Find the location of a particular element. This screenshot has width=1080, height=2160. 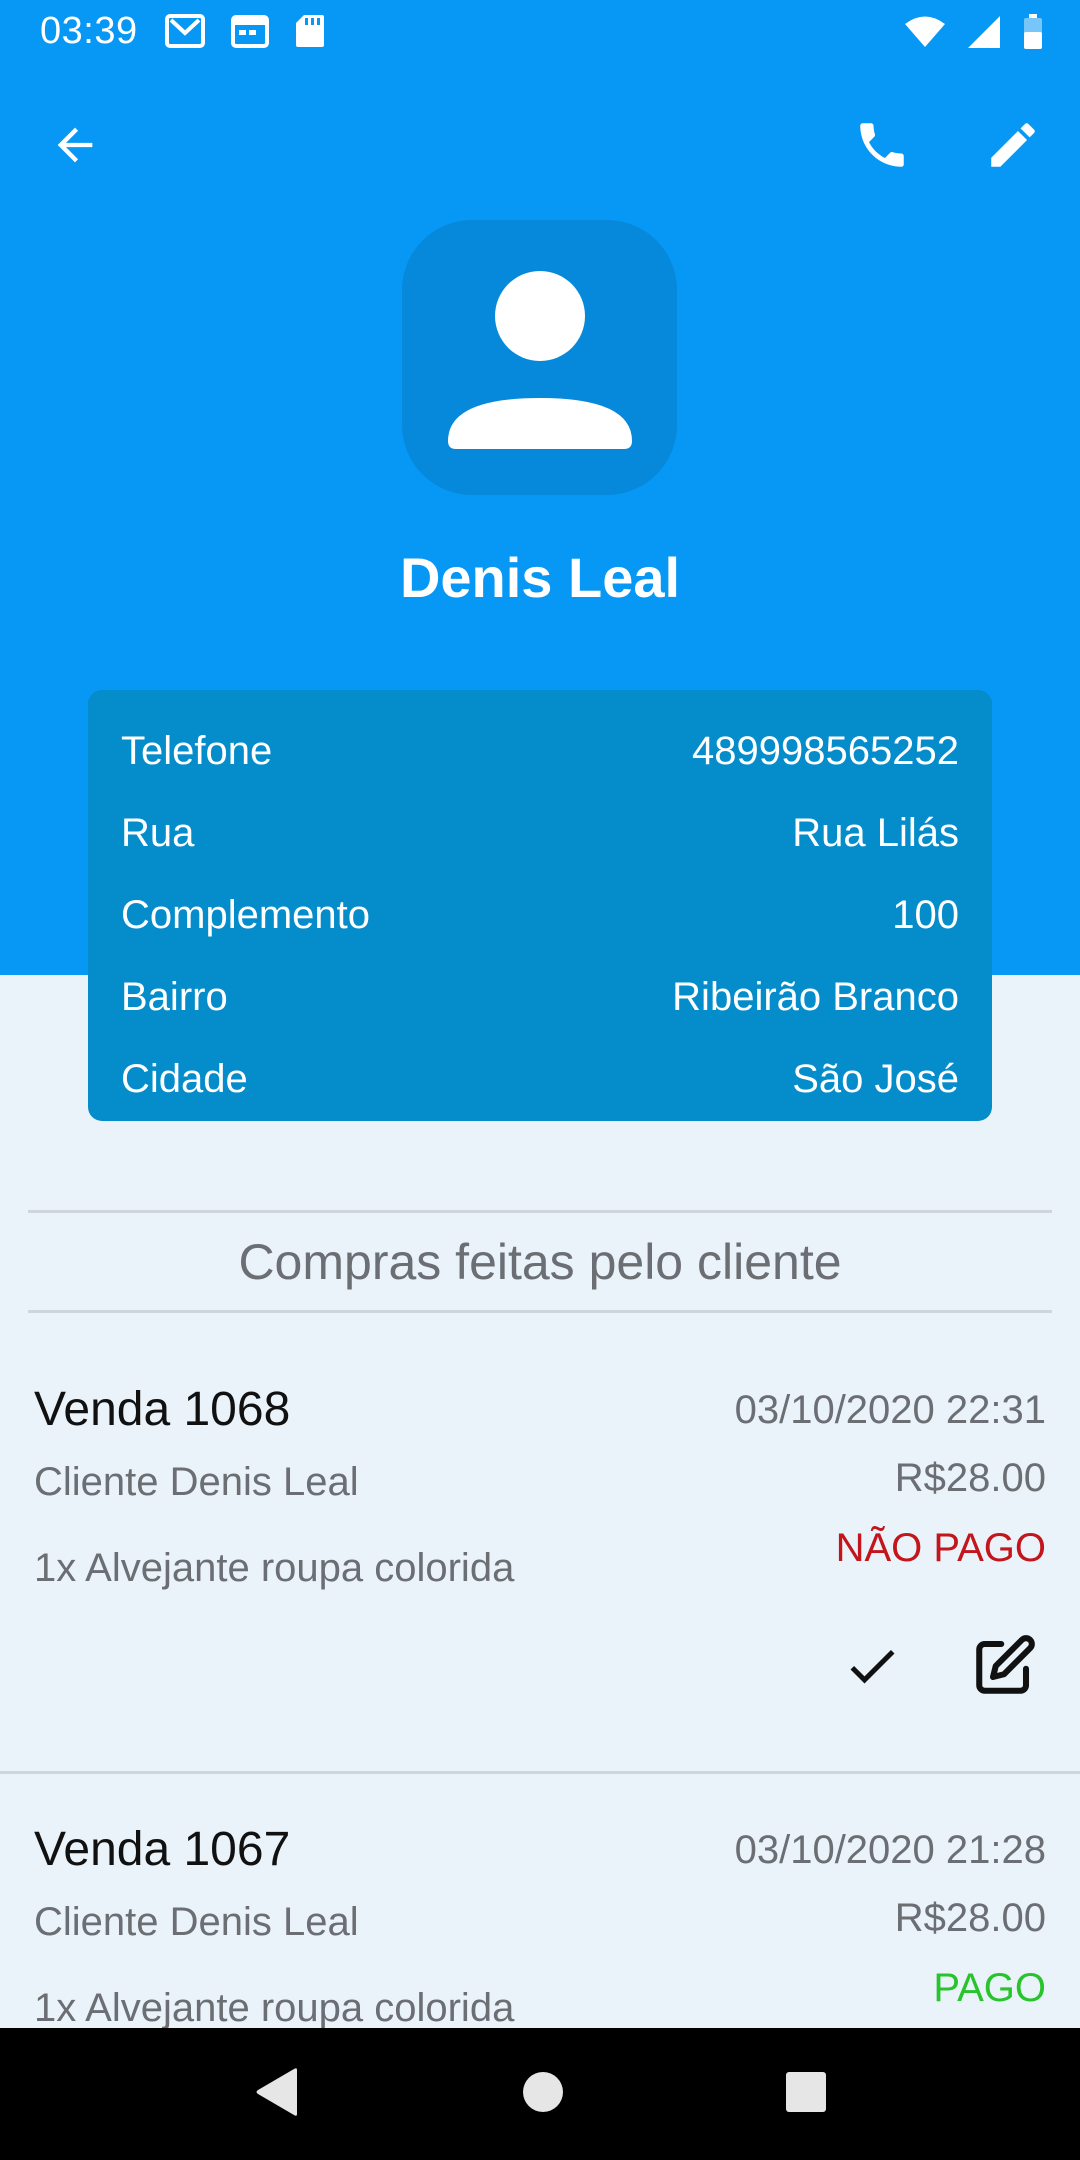

back-button is located at coordinates (75, 145).